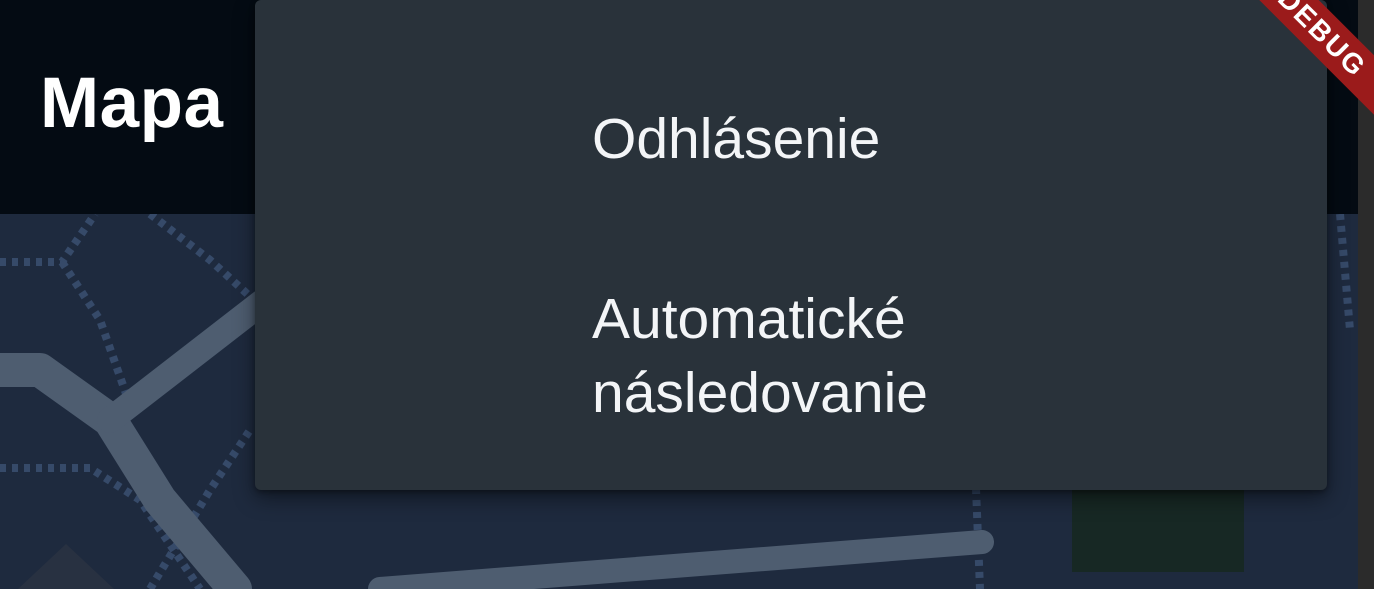  Describe the element at coordinates (66, 566) in the screenshot. I see `location-marker-icon` at that location.